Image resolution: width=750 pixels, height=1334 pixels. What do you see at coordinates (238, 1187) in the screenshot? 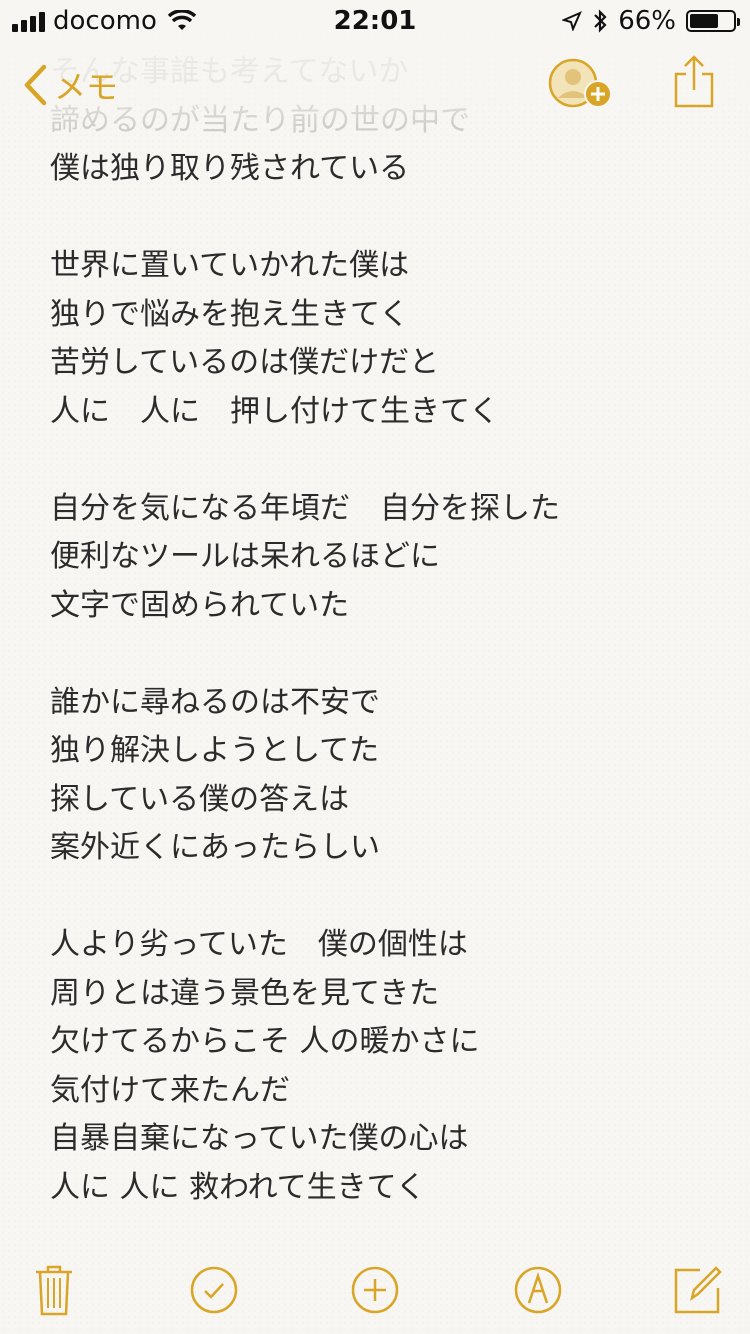
I see `note-line: 人に 人に 救われて生きてく` at bounding box center [238, 1187].